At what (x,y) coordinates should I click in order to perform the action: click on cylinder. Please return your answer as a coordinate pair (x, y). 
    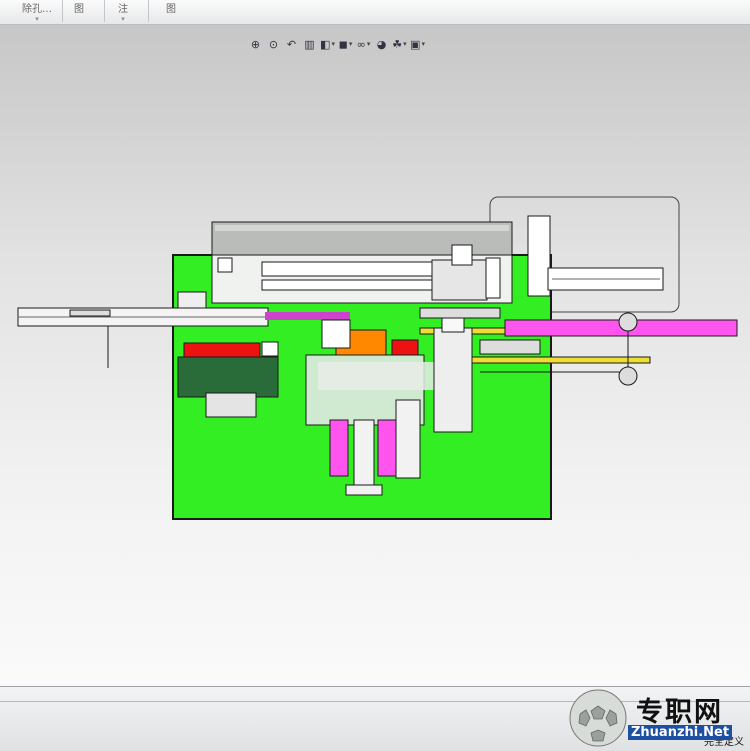
    Looking at the image, I should click on (453, 380).